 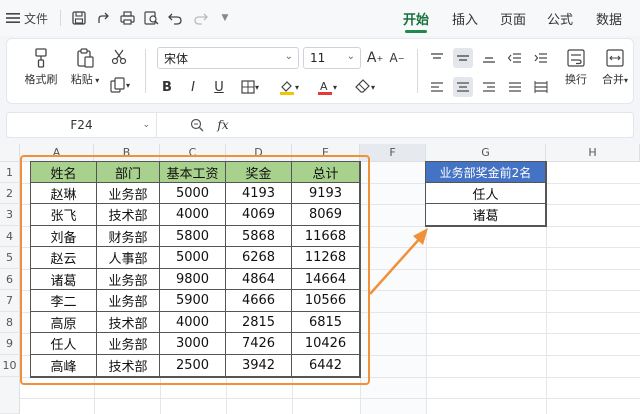 I want to click on table-cell: 10426, so click(x=326, y=344).